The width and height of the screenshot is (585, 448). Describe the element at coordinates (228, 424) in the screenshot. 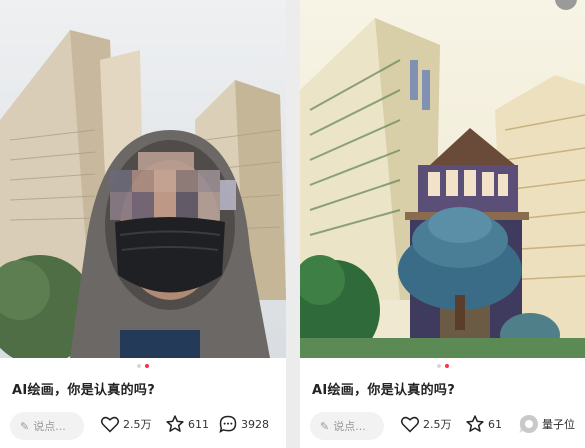

I see `comment-icon` at that location.